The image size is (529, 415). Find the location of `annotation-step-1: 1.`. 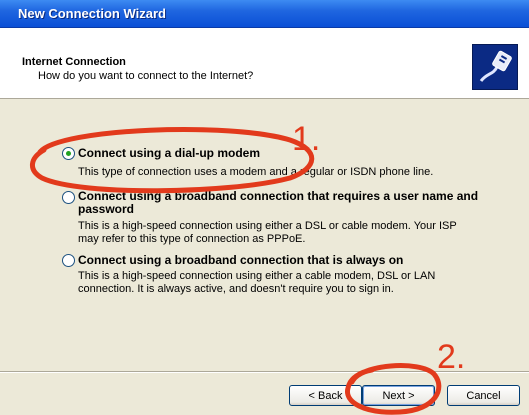

annotation-step-1: 1. is located at coordinates (306, 139).